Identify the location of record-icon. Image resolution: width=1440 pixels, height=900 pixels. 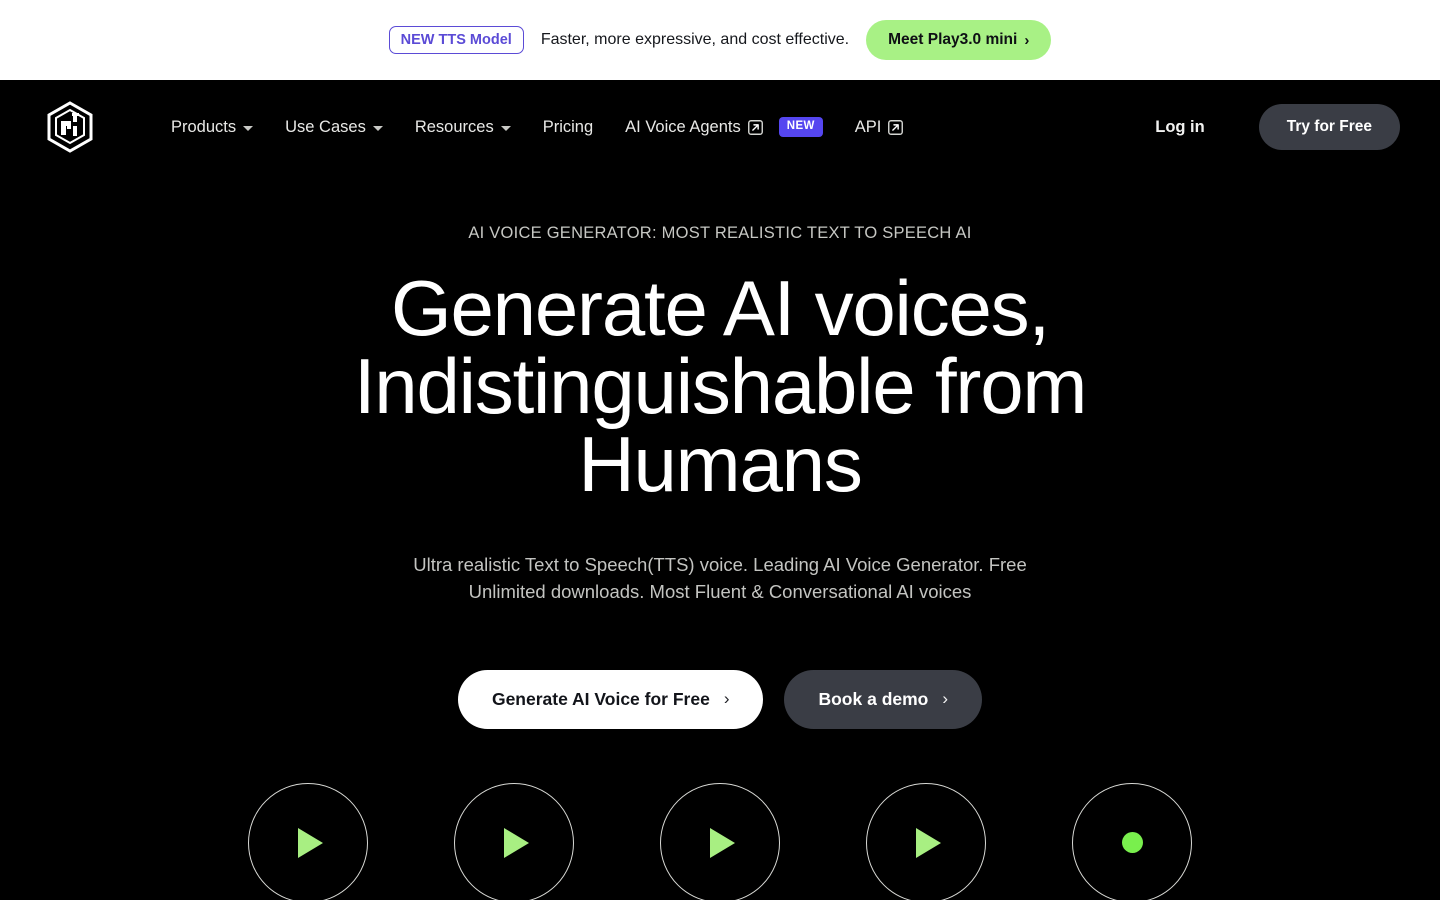
(1132, 843).